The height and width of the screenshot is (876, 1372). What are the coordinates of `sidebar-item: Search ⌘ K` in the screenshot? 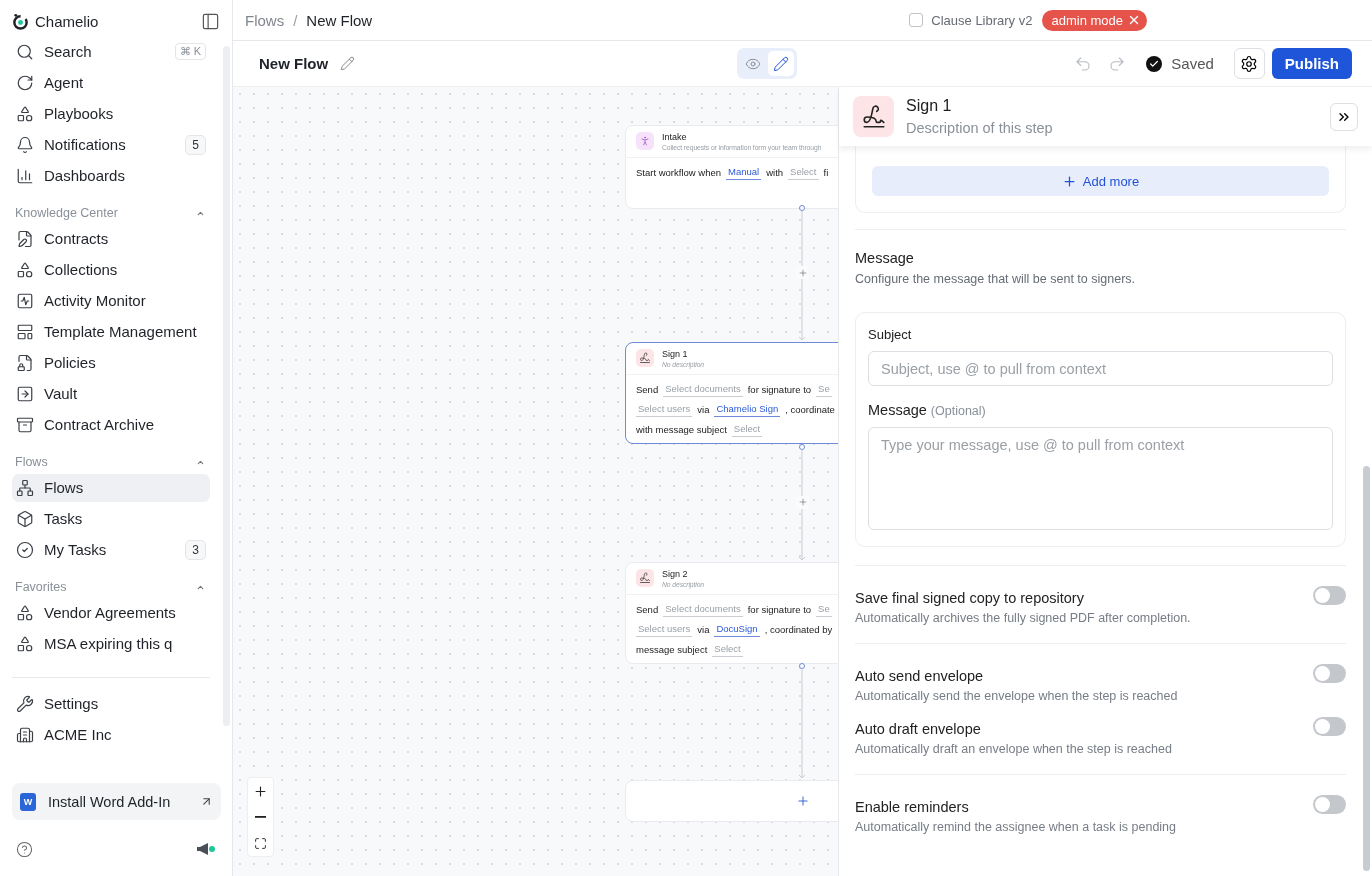 It's located at (111, 51).